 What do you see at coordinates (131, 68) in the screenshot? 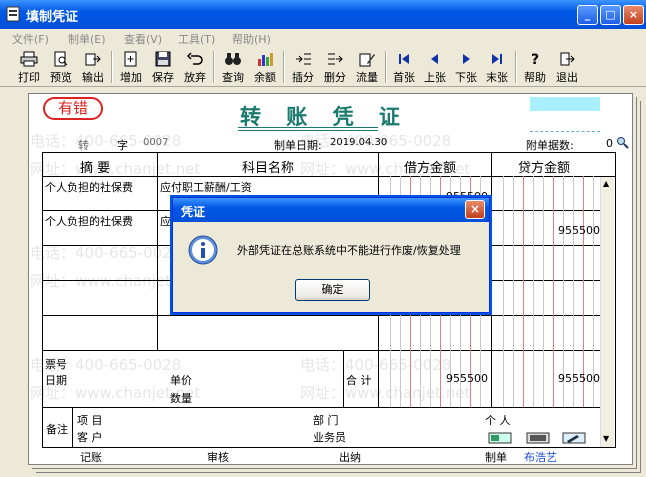
I see `add-button: 增加` at bounding box center [131, 68].